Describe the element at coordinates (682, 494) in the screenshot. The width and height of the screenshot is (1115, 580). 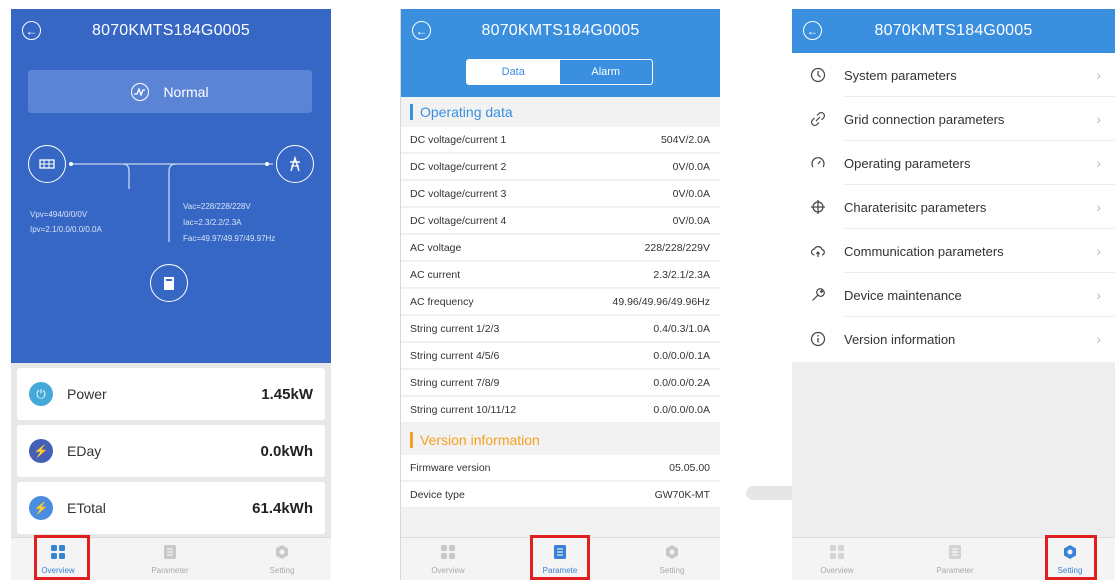
I see `param-value: GW70K-MT` at that location.